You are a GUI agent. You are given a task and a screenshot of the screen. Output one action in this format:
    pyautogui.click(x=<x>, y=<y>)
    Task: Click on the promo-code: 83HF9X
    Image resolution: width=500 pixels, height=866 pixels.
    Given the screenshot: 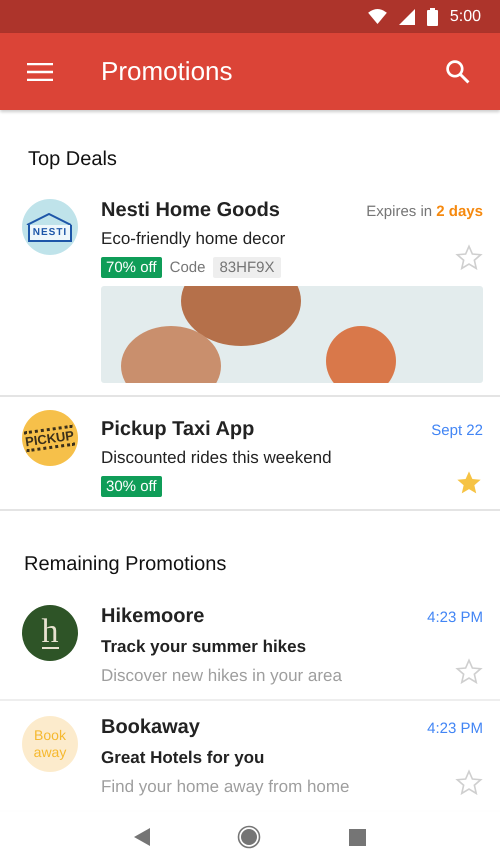 What is the action you would take?
    pyautogui.click(x=246, y=267)
    